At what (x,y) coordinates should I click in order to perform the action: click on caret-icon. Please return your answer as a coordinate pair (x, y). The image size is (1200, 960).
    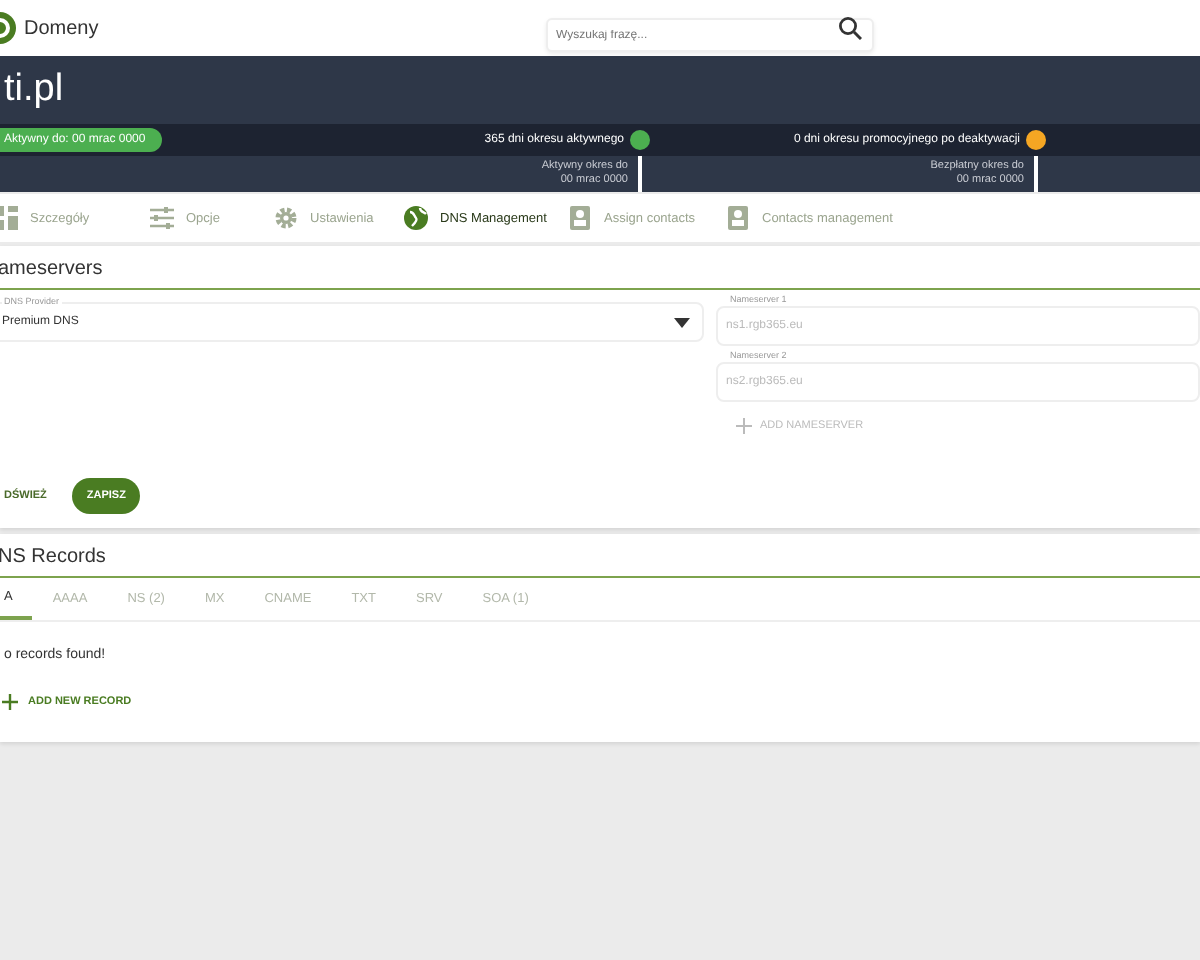
    Looking at the image, I should click on (682, 322).